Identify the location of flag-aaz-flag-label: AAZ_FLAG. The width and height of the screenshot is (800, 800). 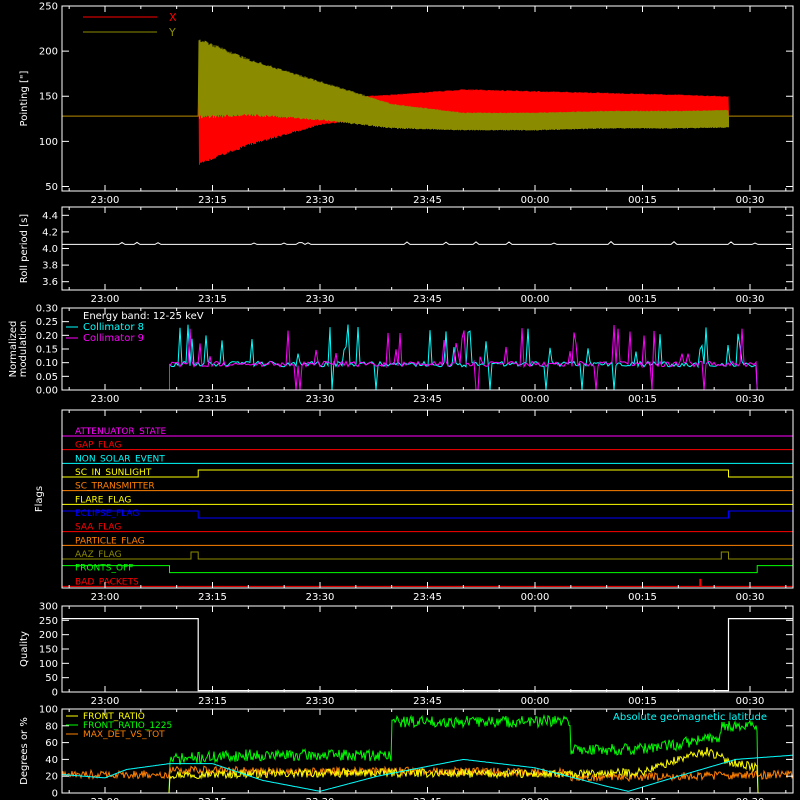
(98, 555).